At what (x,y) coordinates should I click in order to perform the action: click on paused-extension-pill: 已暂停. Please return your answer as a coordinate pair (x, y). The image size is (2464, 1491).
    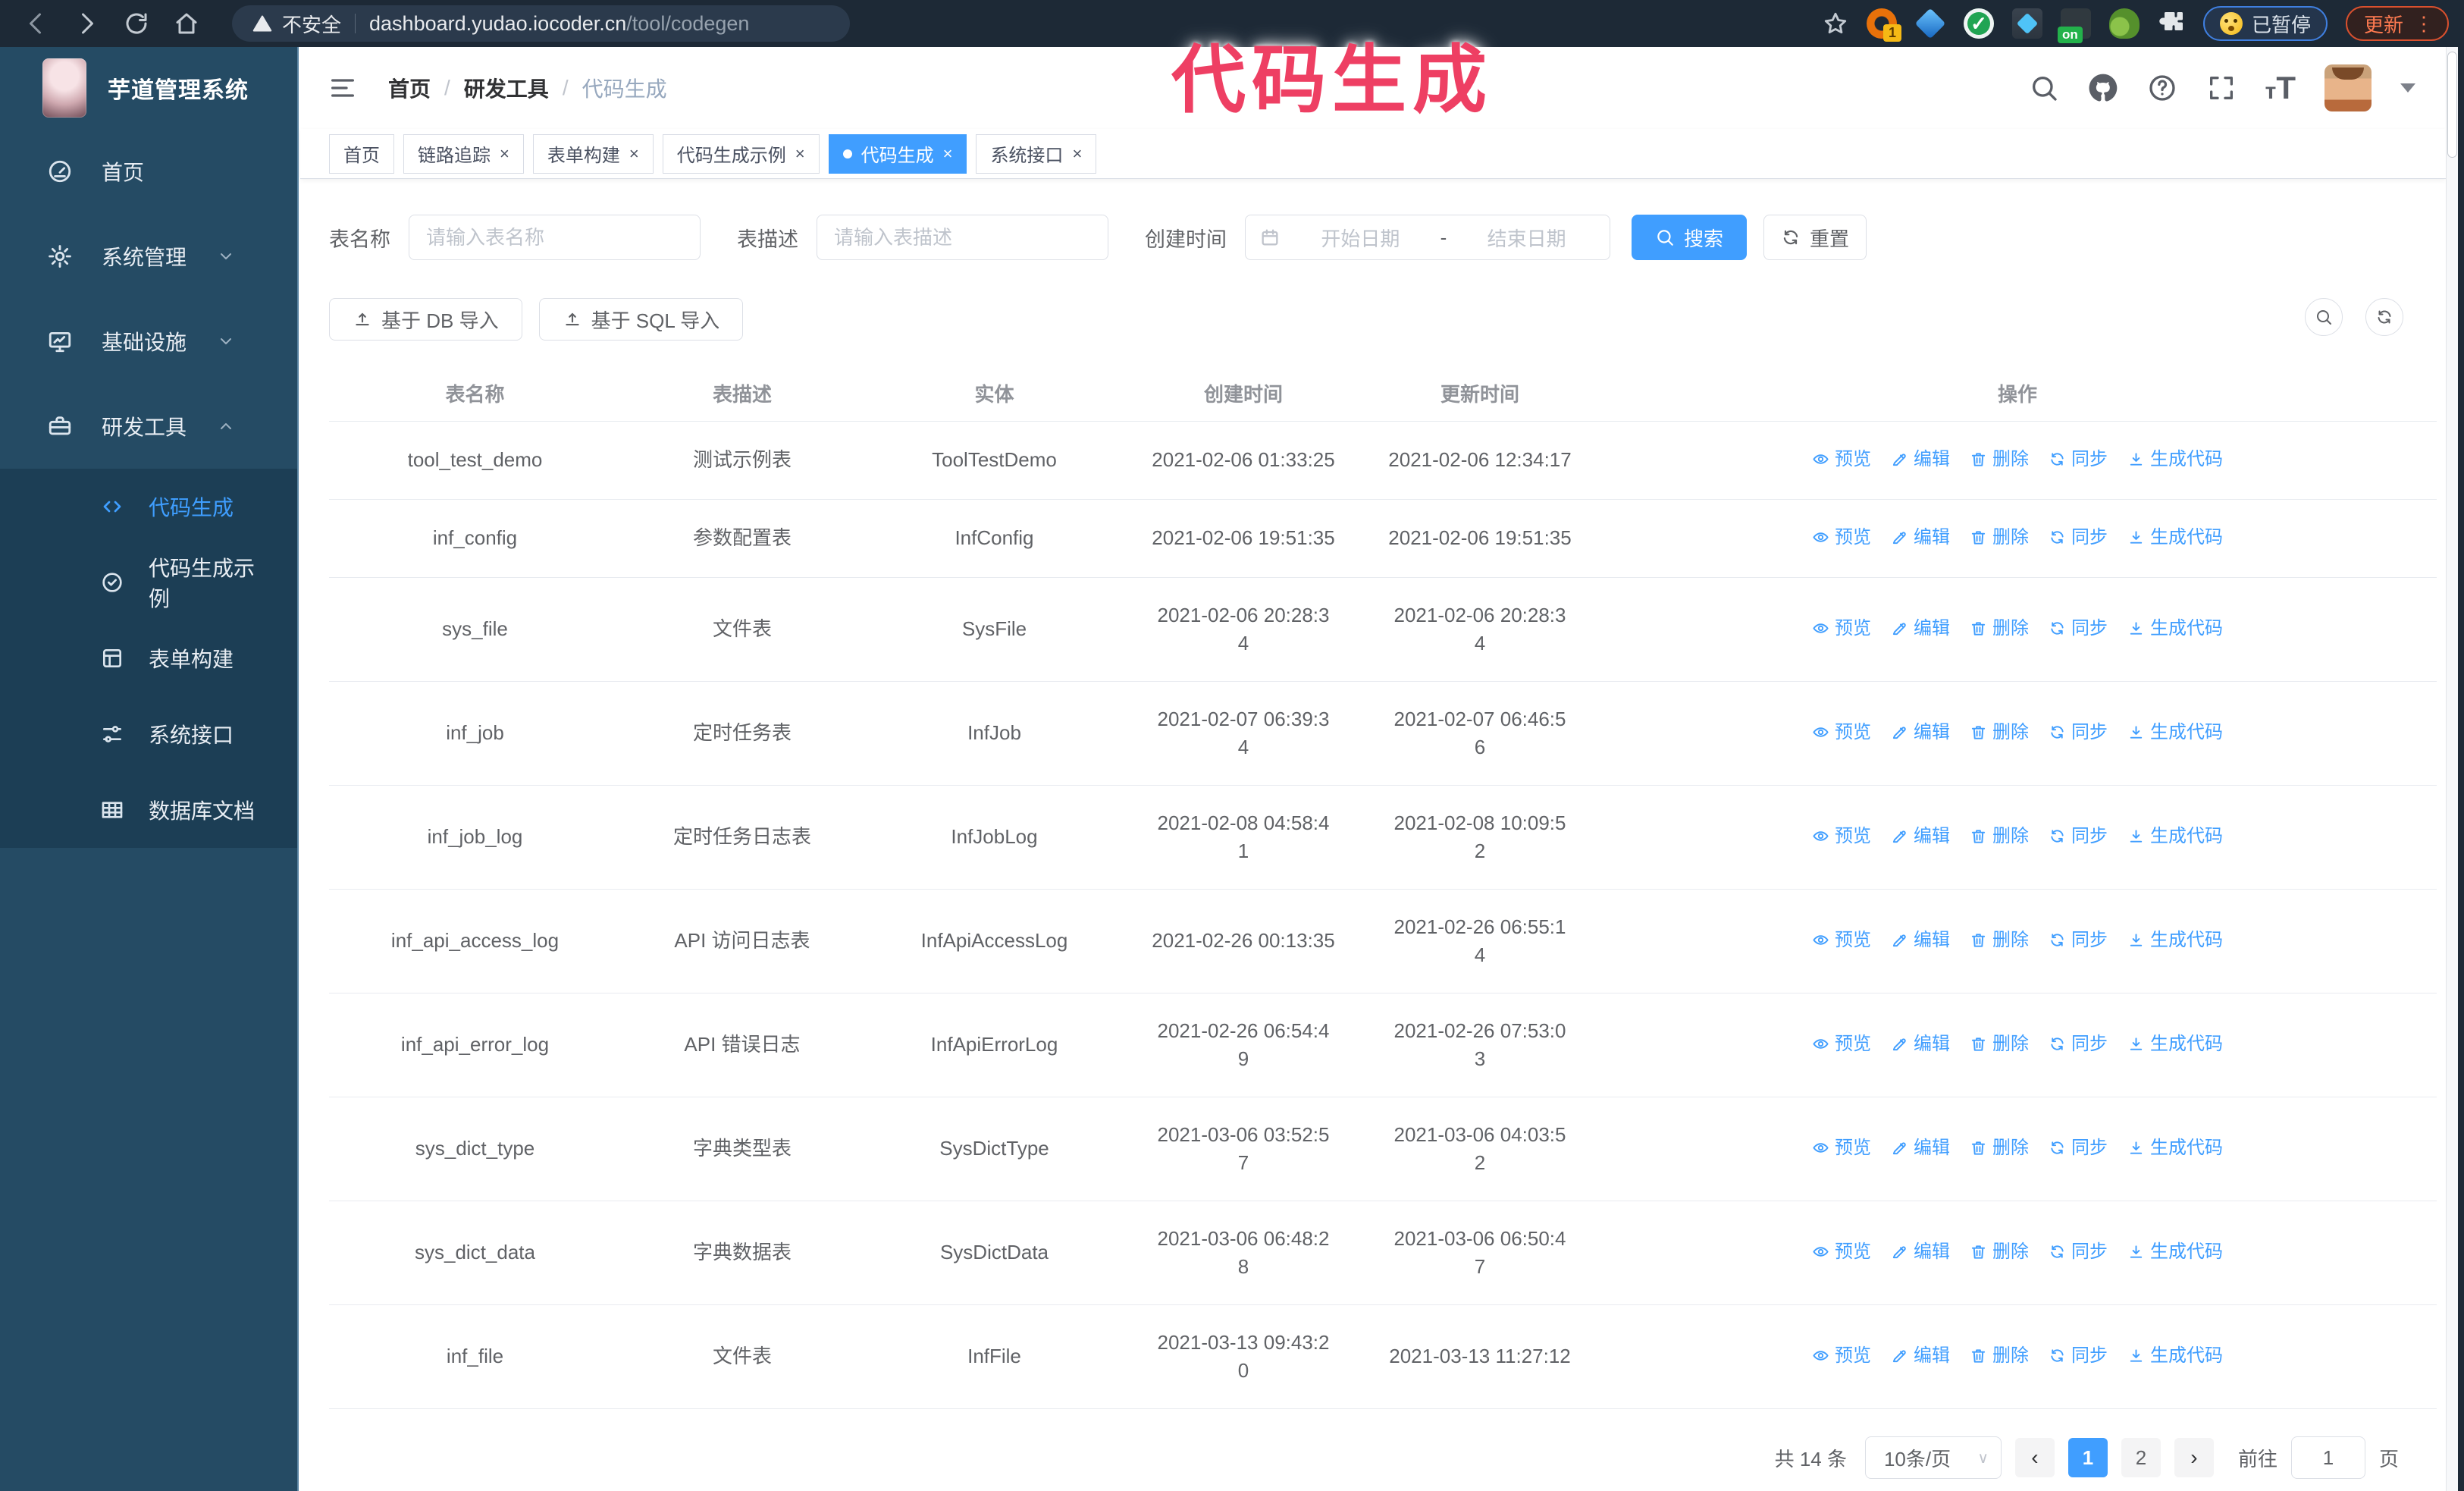
    Looking at the image, I should click on (2265, 23).